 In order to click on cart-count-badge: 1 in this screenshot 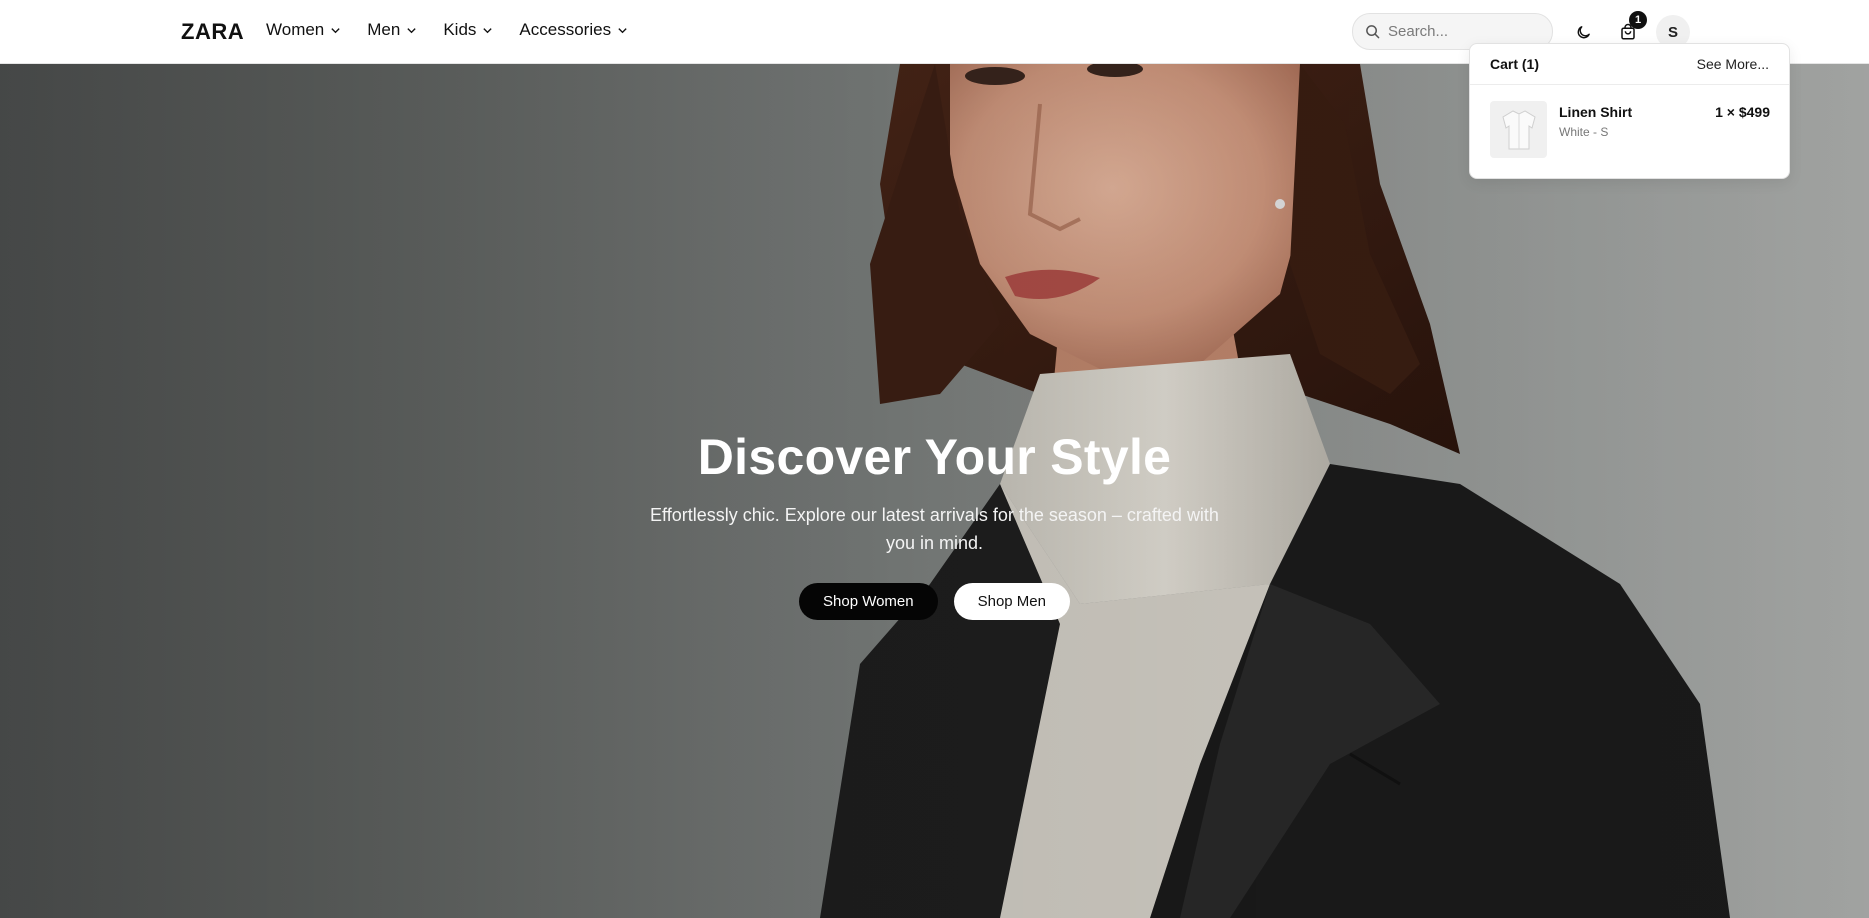, I will do `click(1638, 20)`.